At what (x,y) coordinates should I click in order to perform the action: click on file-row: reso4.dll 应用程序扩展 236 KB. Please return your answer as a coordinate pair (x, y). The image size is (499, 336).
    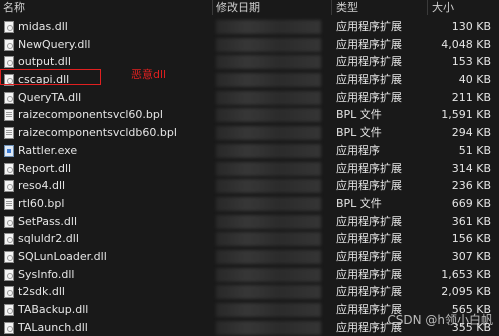
    Looking at the image, I should click on (249, 186).